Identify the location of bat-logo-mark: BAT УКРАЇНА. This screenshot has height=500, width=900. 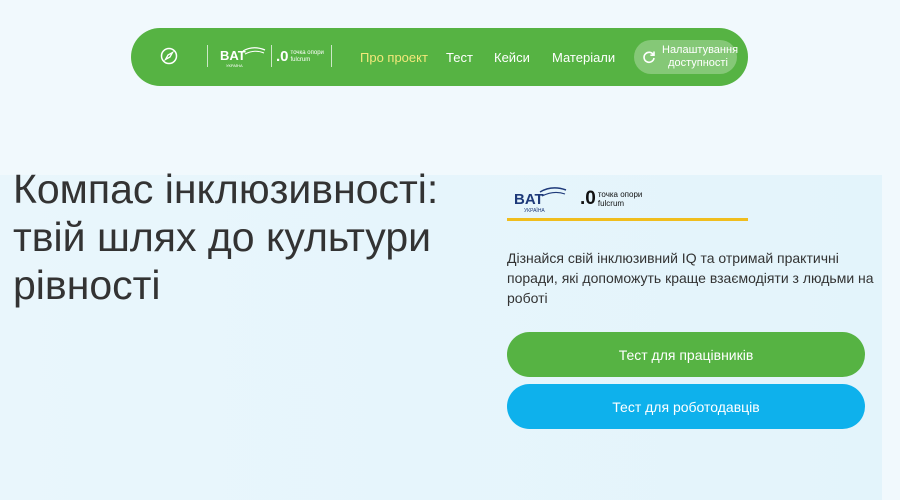
(243, 57).